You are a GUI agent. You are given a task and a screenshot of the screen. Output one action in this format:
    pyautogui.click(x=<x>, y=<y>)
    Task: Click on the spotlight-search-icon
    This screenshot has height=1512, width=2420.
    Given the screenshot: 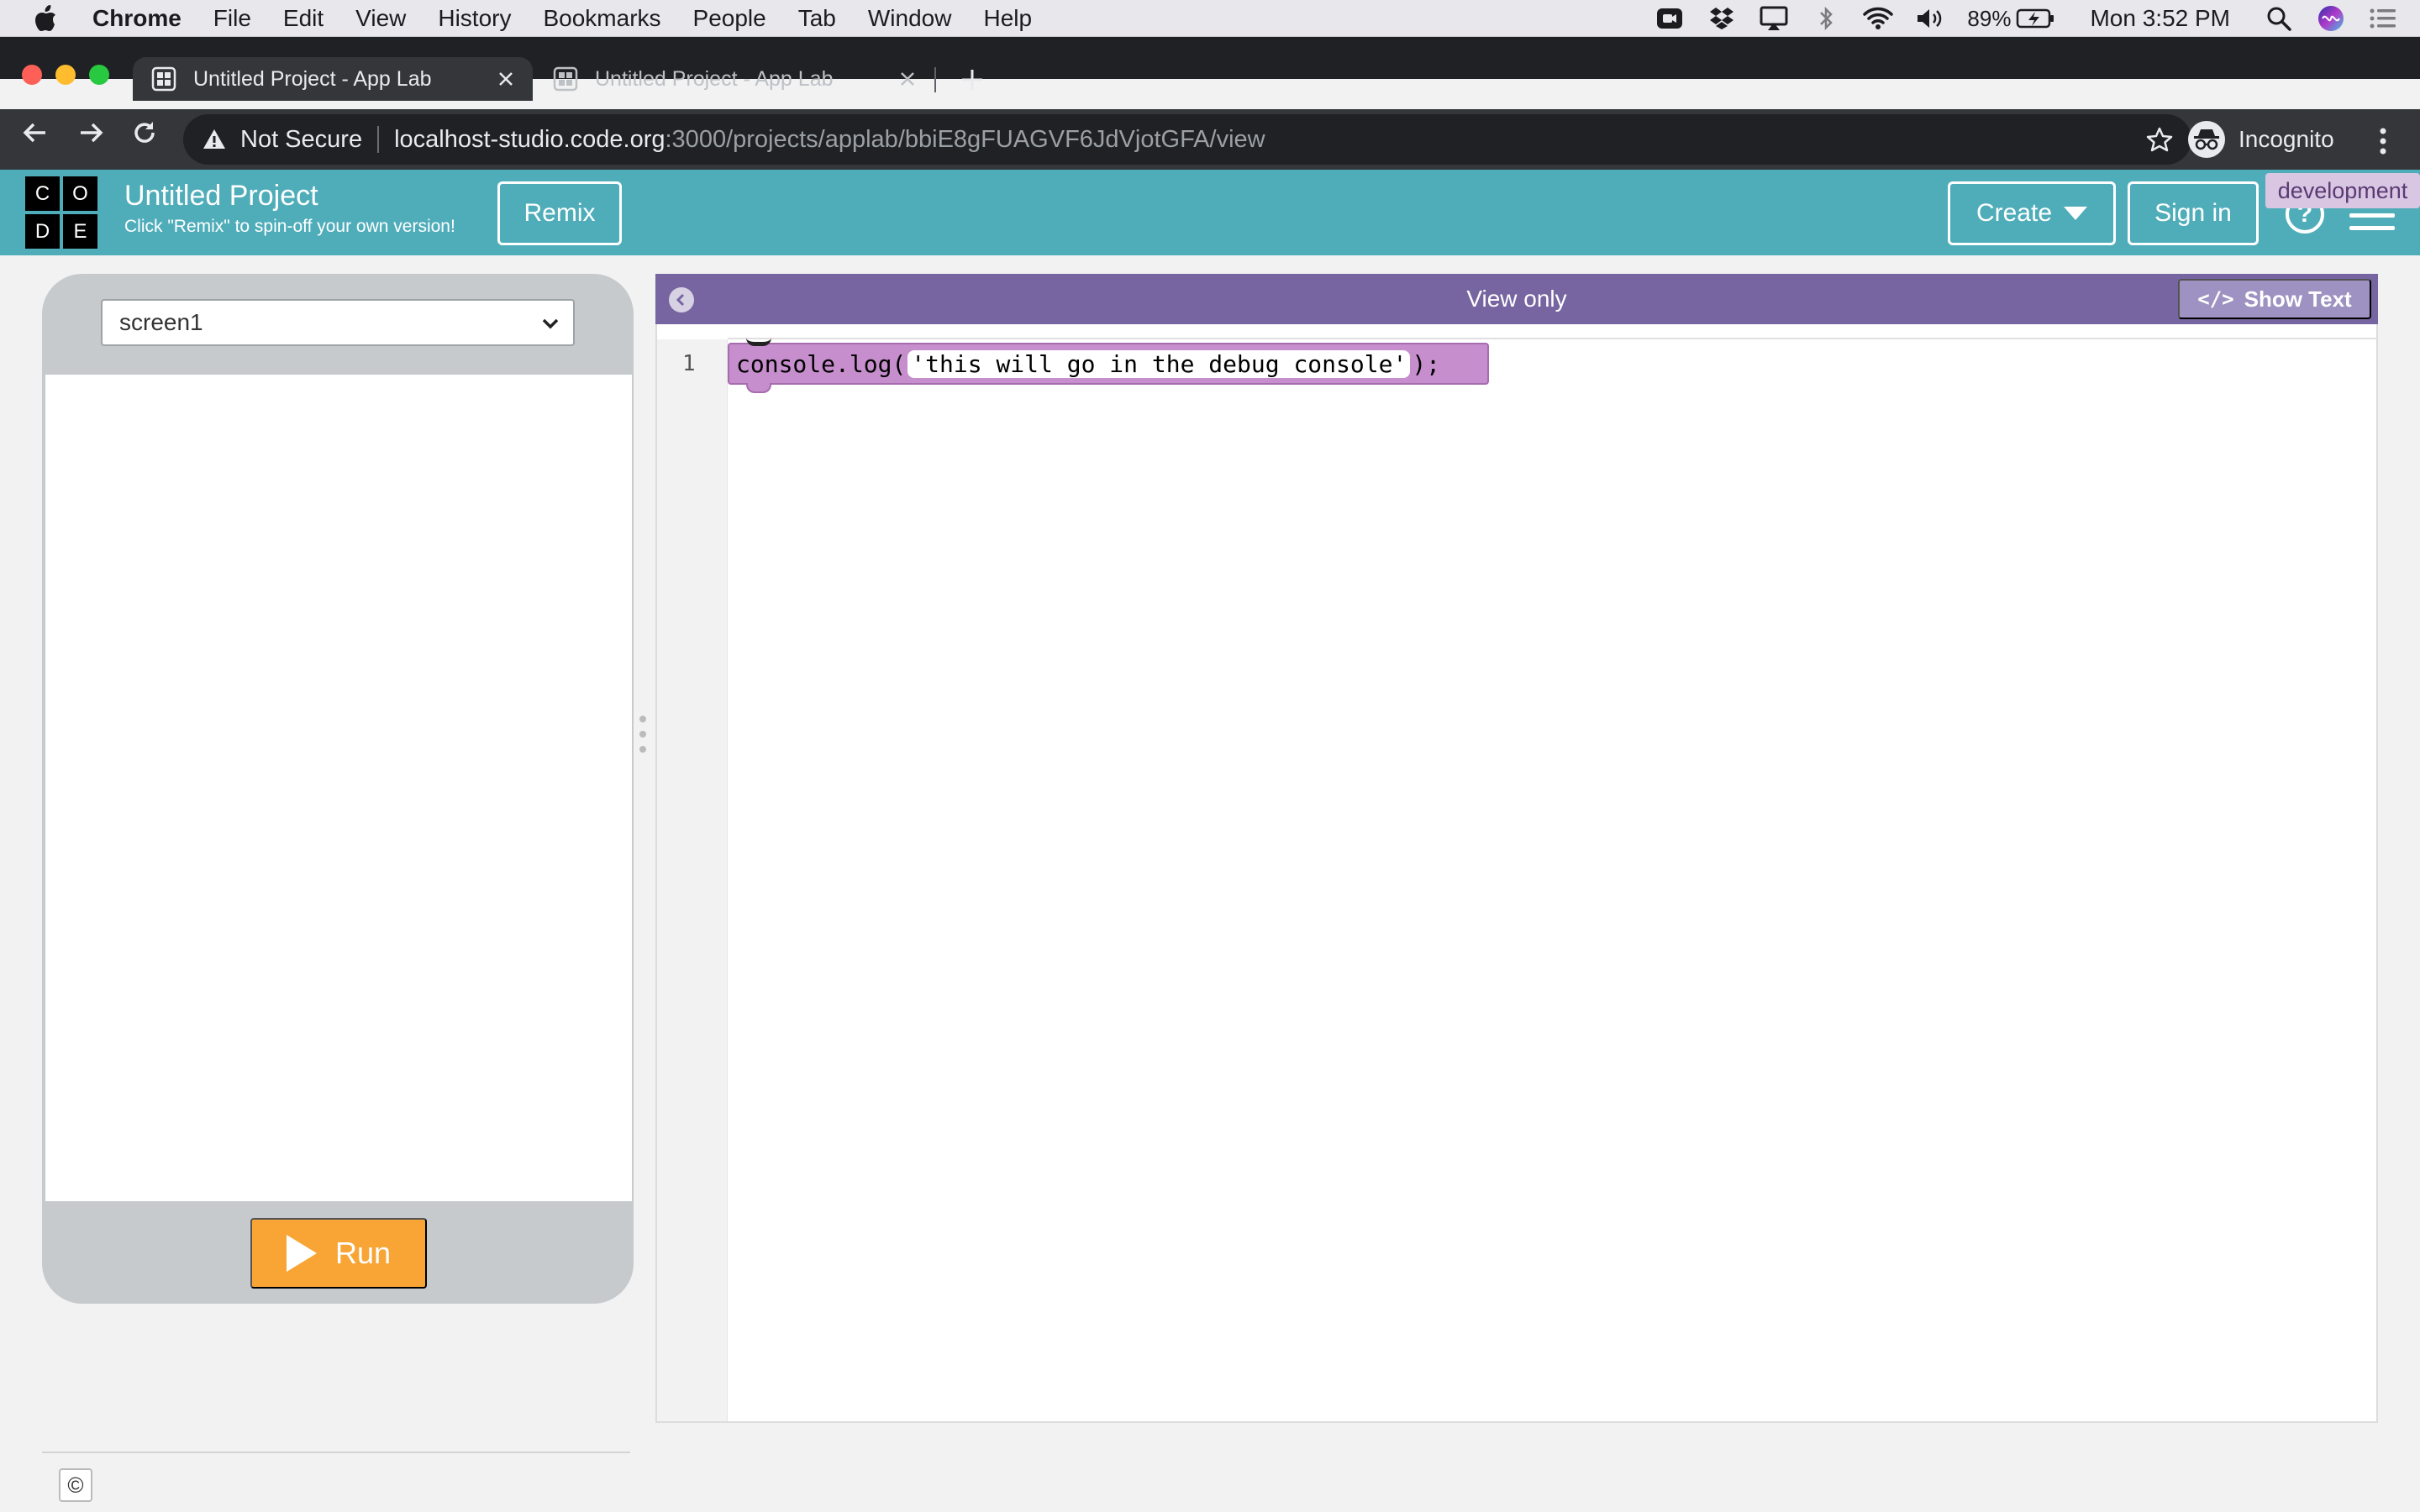 What is the action you would take?
    pyautogui.click(x=2279, y=18)
    